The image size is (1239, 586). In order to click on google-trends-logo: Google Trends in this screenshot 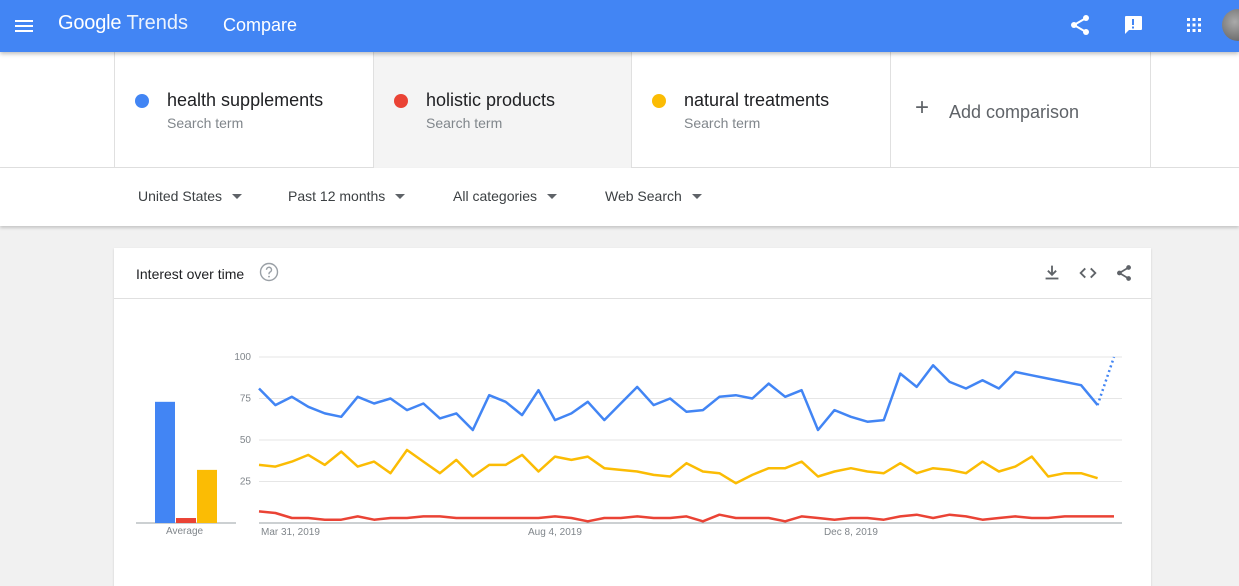, I will do `click(123, 23)`.